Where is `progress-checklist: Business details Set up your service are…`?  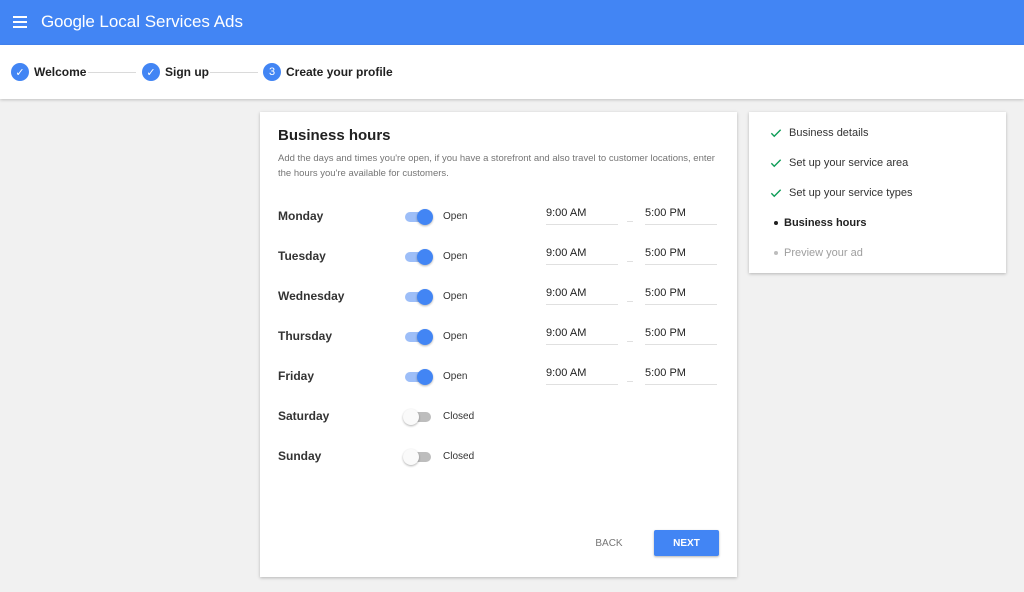
progress-checklist: Business details Set up your service are… is located at coordinates (877, 192).